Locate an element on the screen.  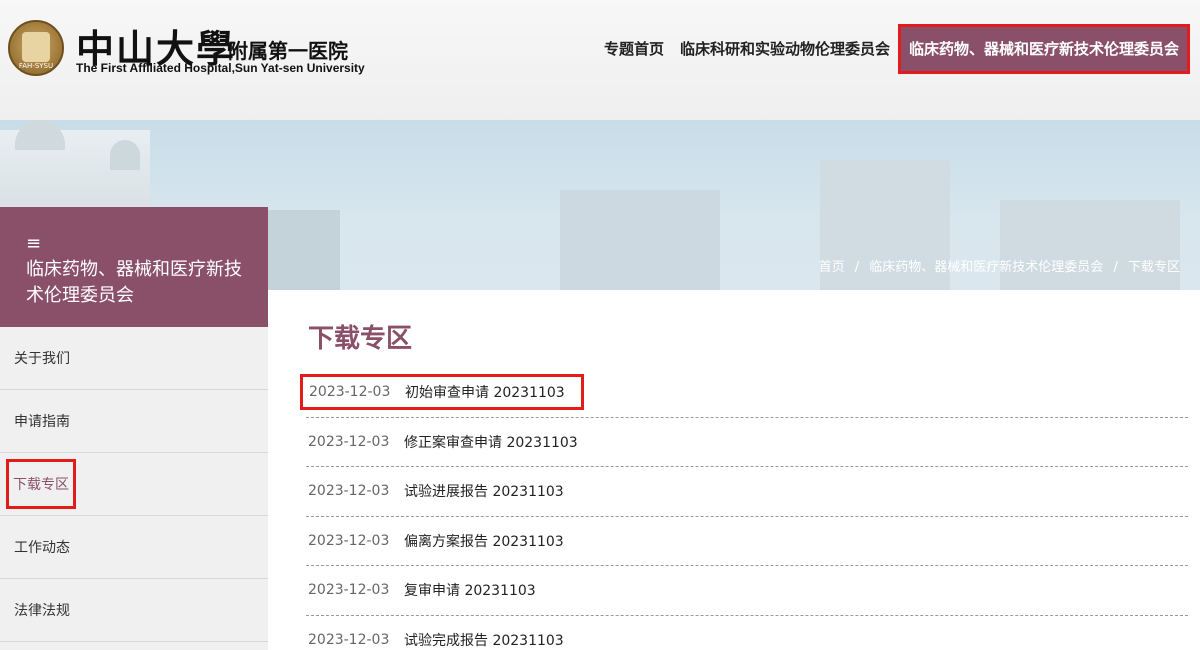
nav-drug-device-ethics: 临床药物、器械和医疗新技术伦理委员会 is located at coordinates (1043, 49).